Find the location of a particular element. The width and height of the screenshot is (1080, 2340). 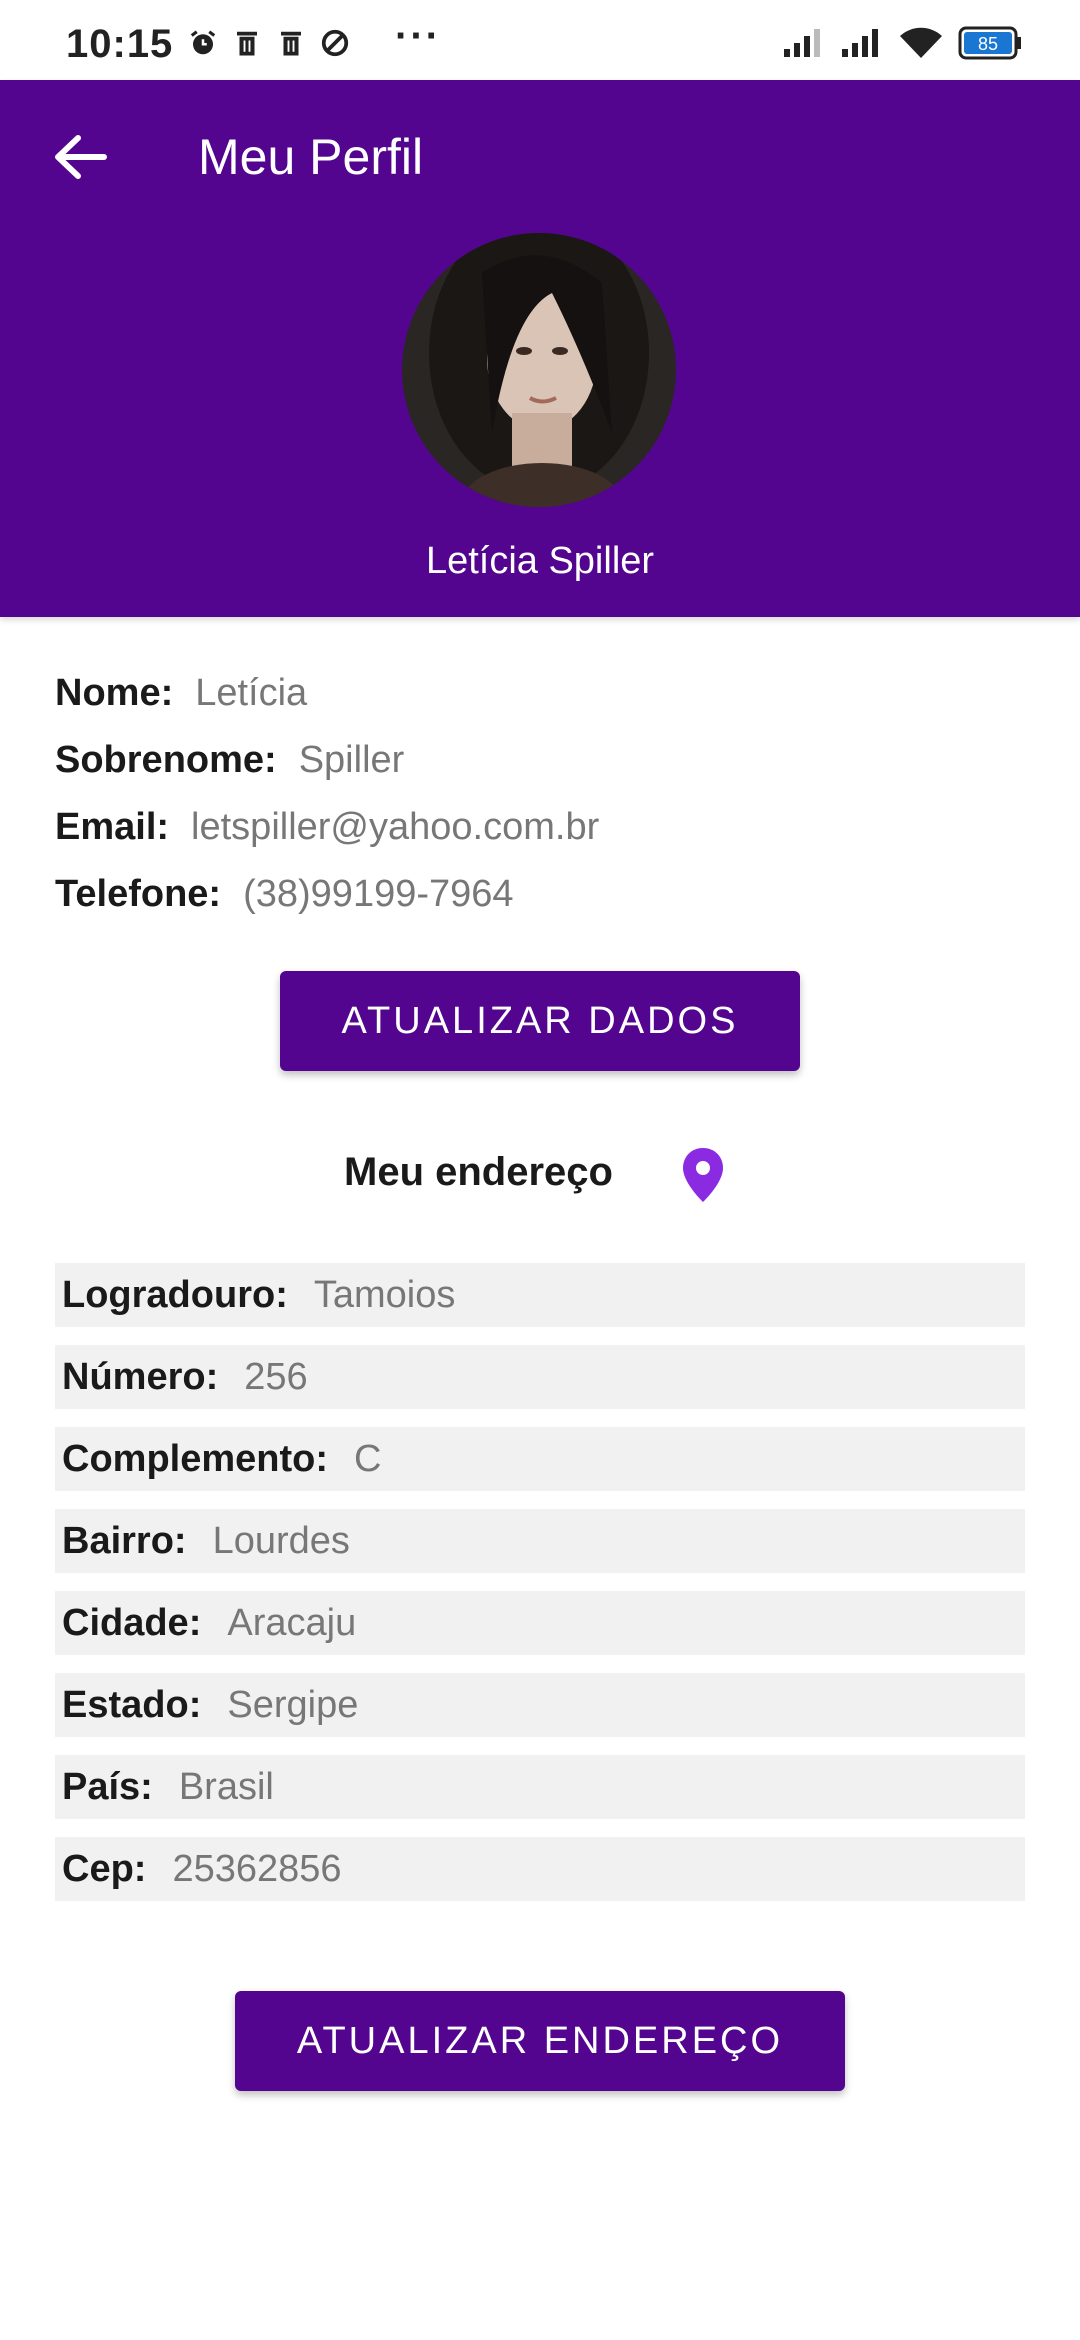

address-row-numero: Número: 256 is located at coordinates (540, 1377).